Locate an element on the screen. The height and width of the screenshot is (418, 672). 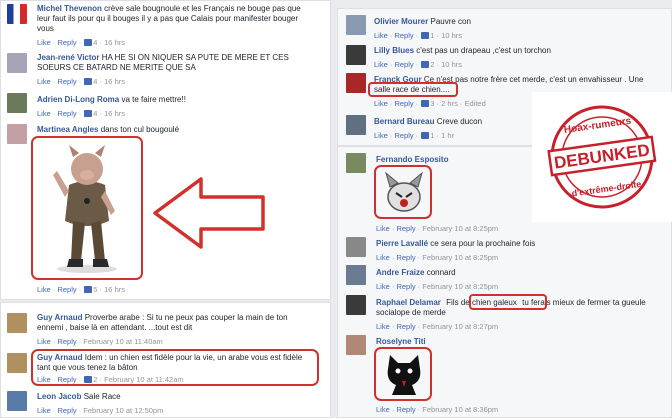
comment-meta: Like · Reply · February 10 at 8:27pm is located at coordinates (437, 326).